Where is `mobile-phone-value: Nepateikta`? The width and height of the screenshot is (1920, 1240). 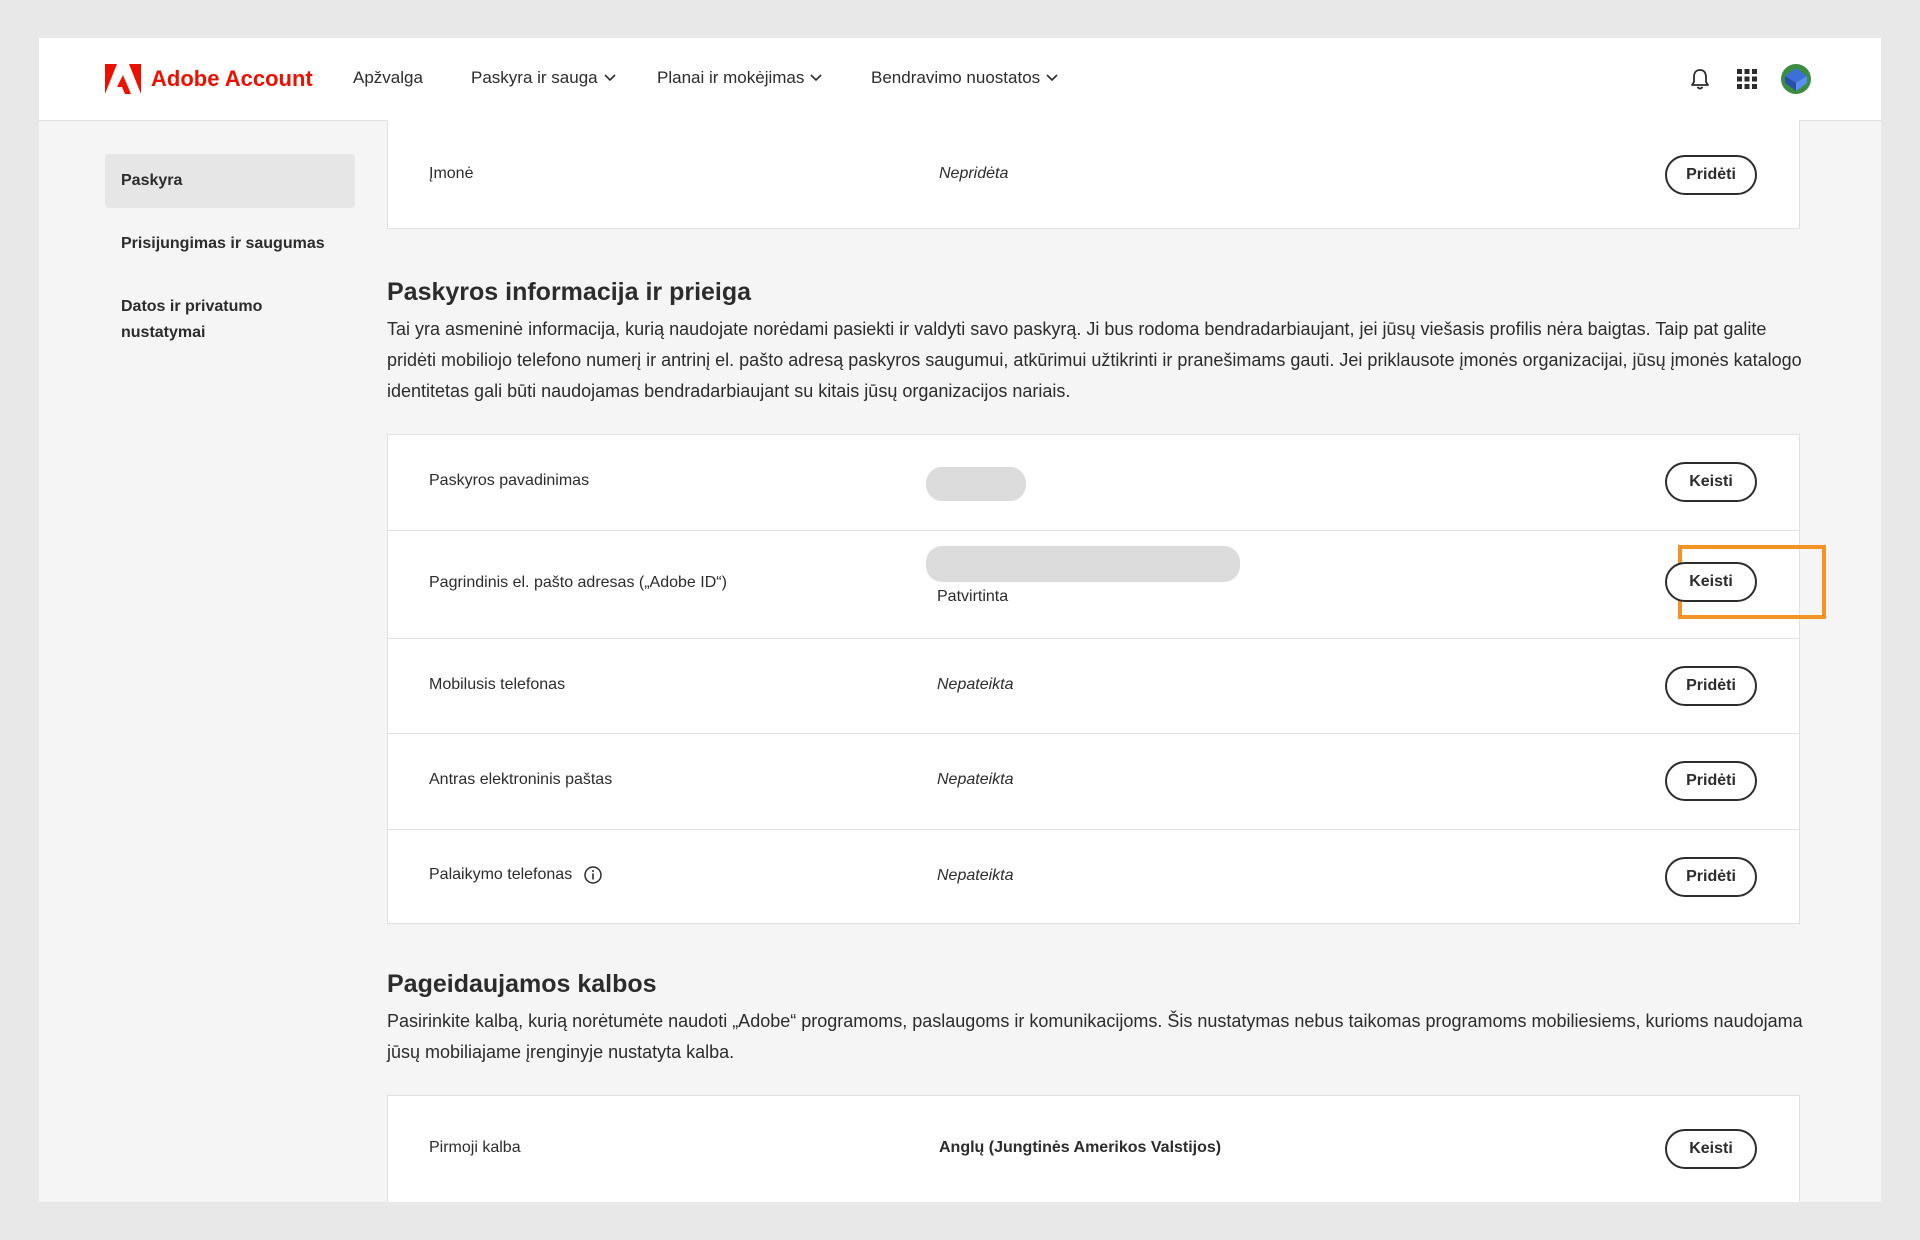 mobile-phone-value: Nepateikta is located at coordinates (975, 684).